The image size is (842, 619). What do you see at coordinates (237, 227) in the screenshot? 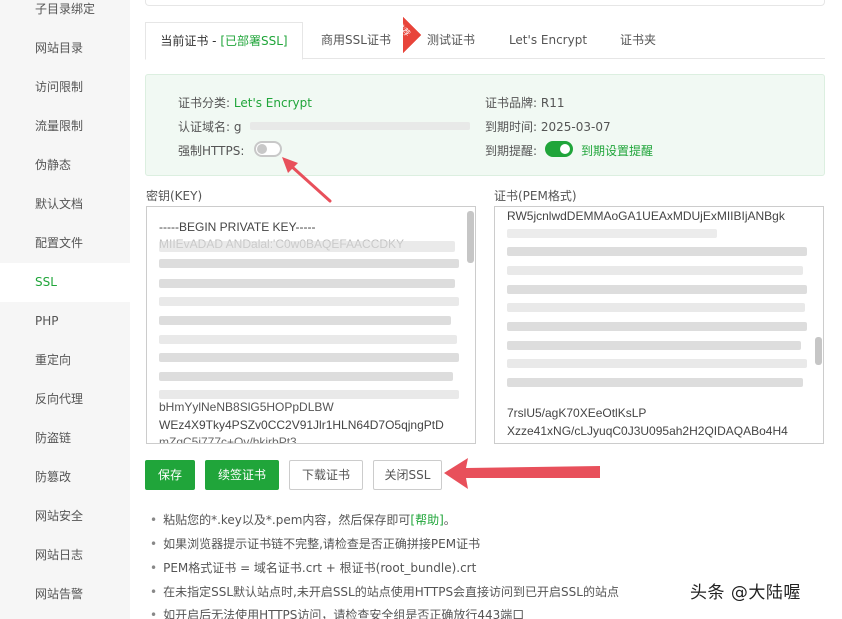
I see `key-line-begin: -----BEGIN PRIVATE KEY-----` at bounding box center [237, 227].